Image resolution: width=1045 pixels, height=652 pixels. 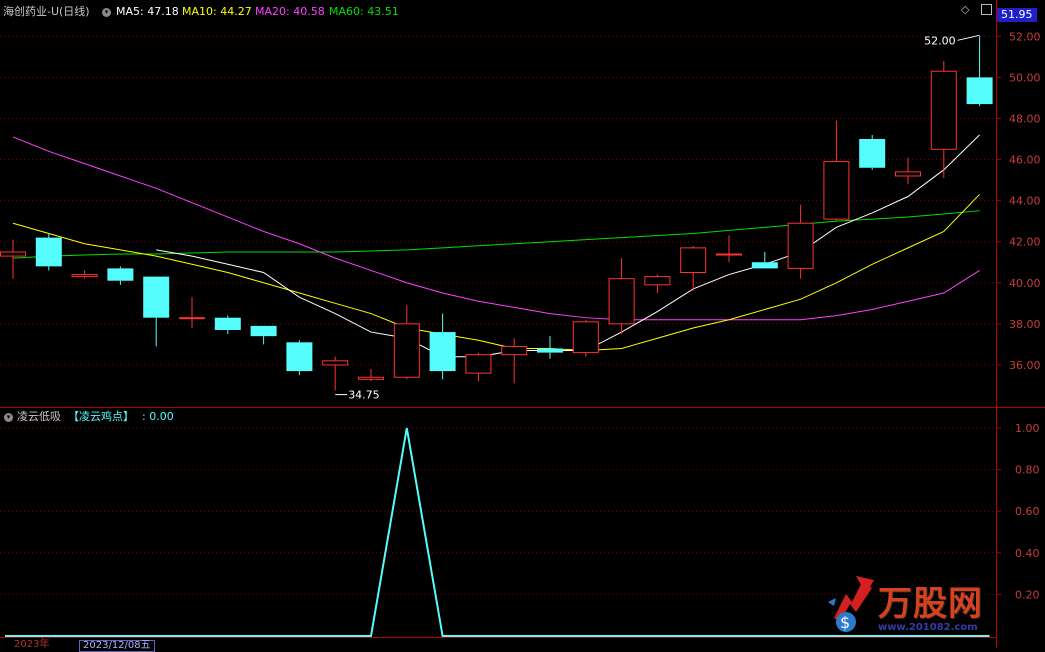 I want to click on watermark-logo: $ 万股网 www.201082.com, so click(x=928, y=606).